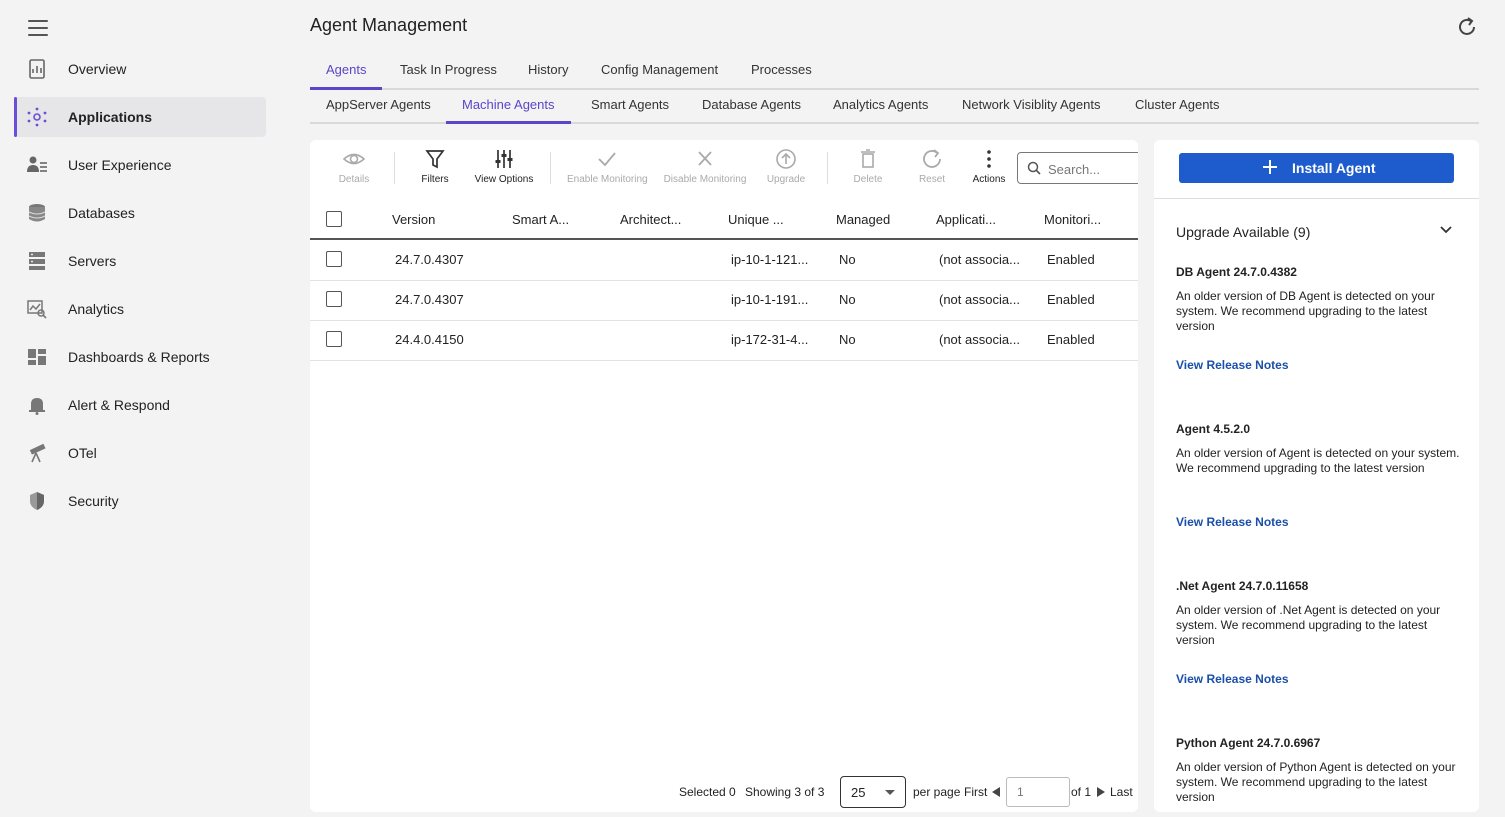 Image resolution: width=1505 pixels, height=817 pixels. Describe the element at coordinates (1121, 792) in the screenshot. I see `last-page-link: Last` at that location.